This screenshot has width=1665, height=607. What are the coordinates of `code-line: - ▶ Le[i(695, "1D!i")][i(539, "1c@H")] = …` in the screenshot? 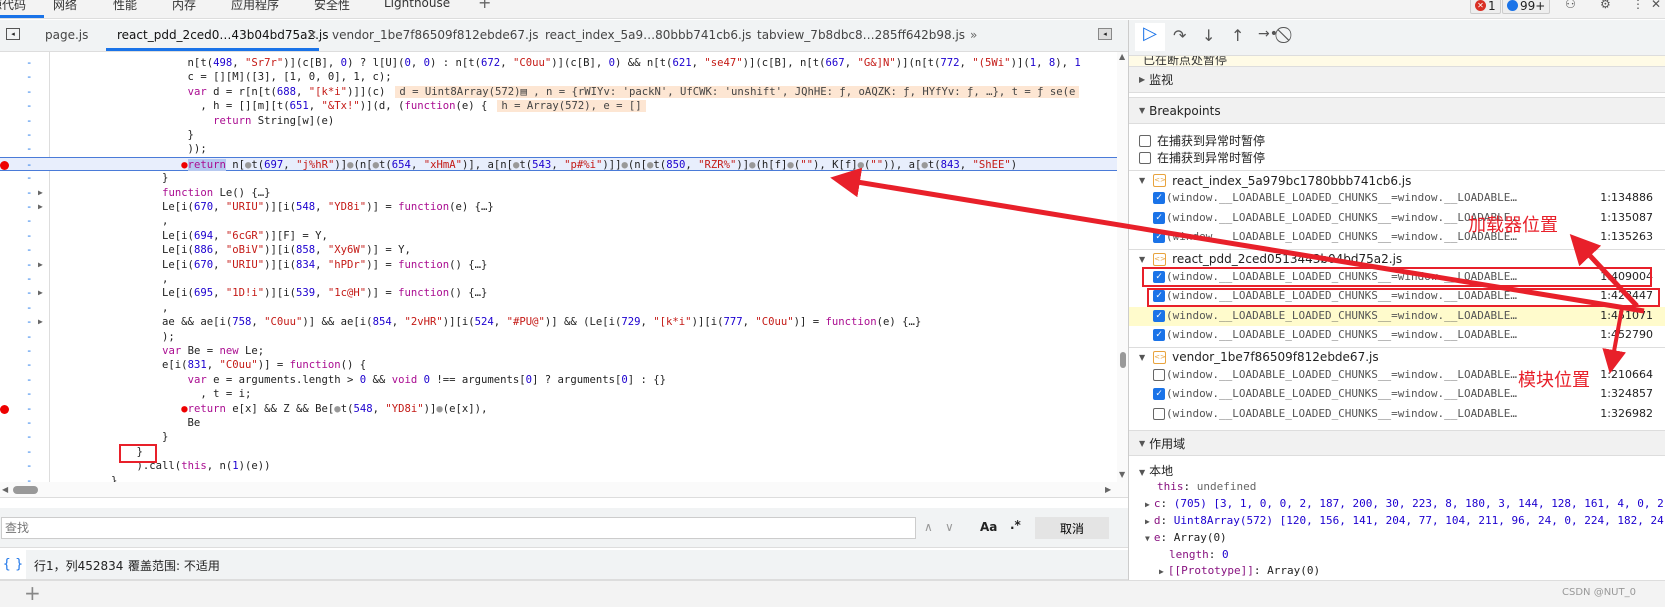 It's located at (558, 293).